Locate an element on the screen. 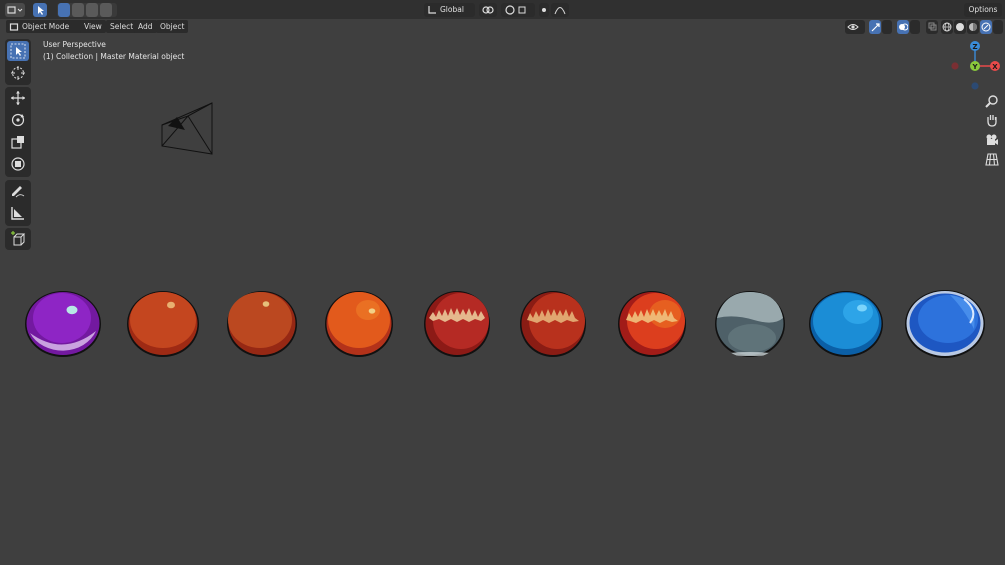 The image size is (1005, 565). perspective-grid-icon is located at coordinates (992, 159).